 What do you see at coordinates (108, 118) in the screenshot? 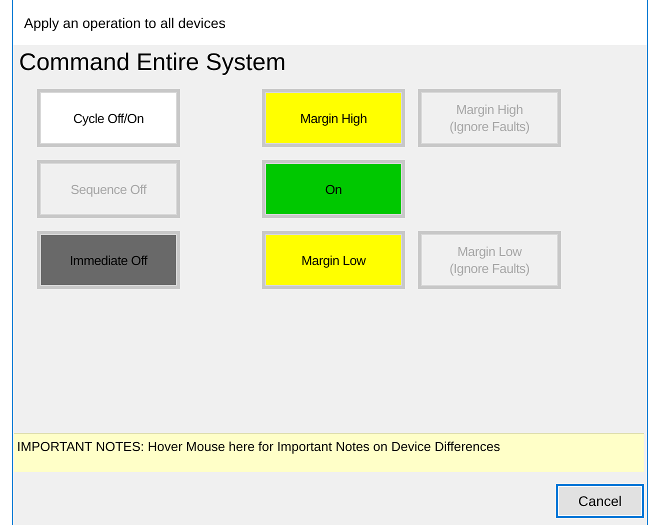
I see `command-button: Cycle Off/On` at bounding box center [108, 118].